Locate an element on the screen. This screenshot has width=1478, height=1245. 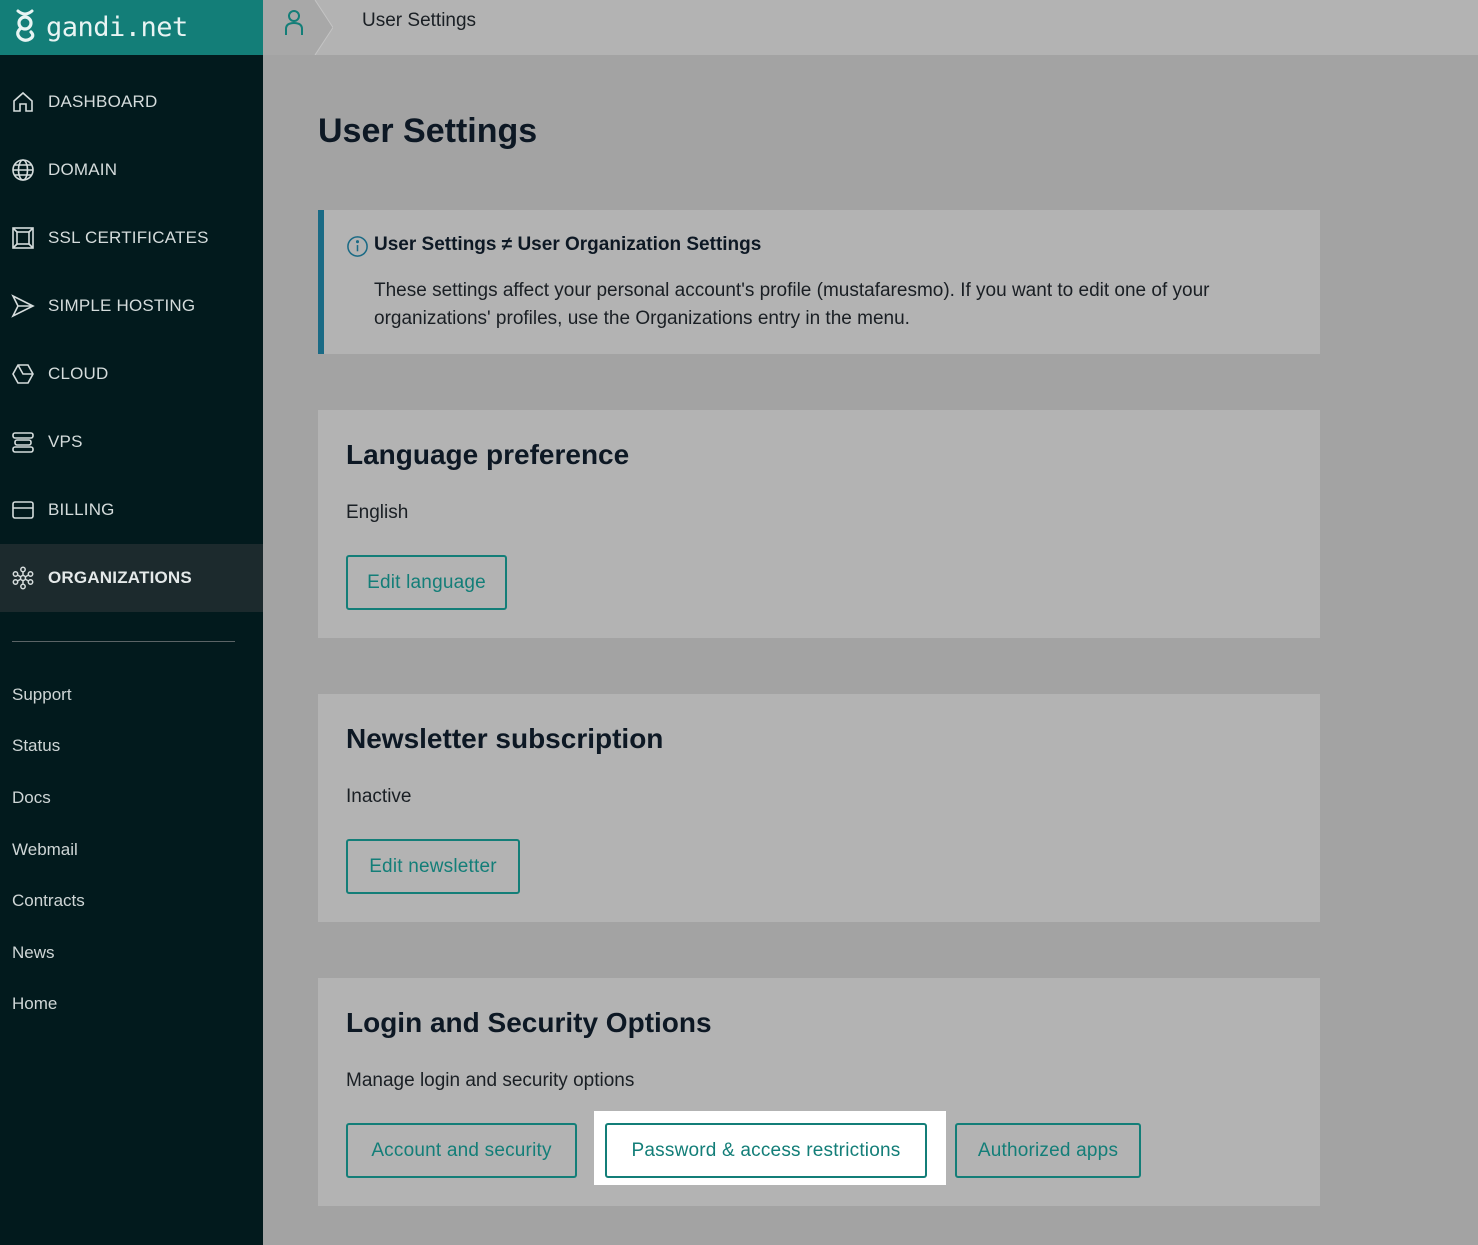
sidebar-divider is located at coordinates (123, 641).